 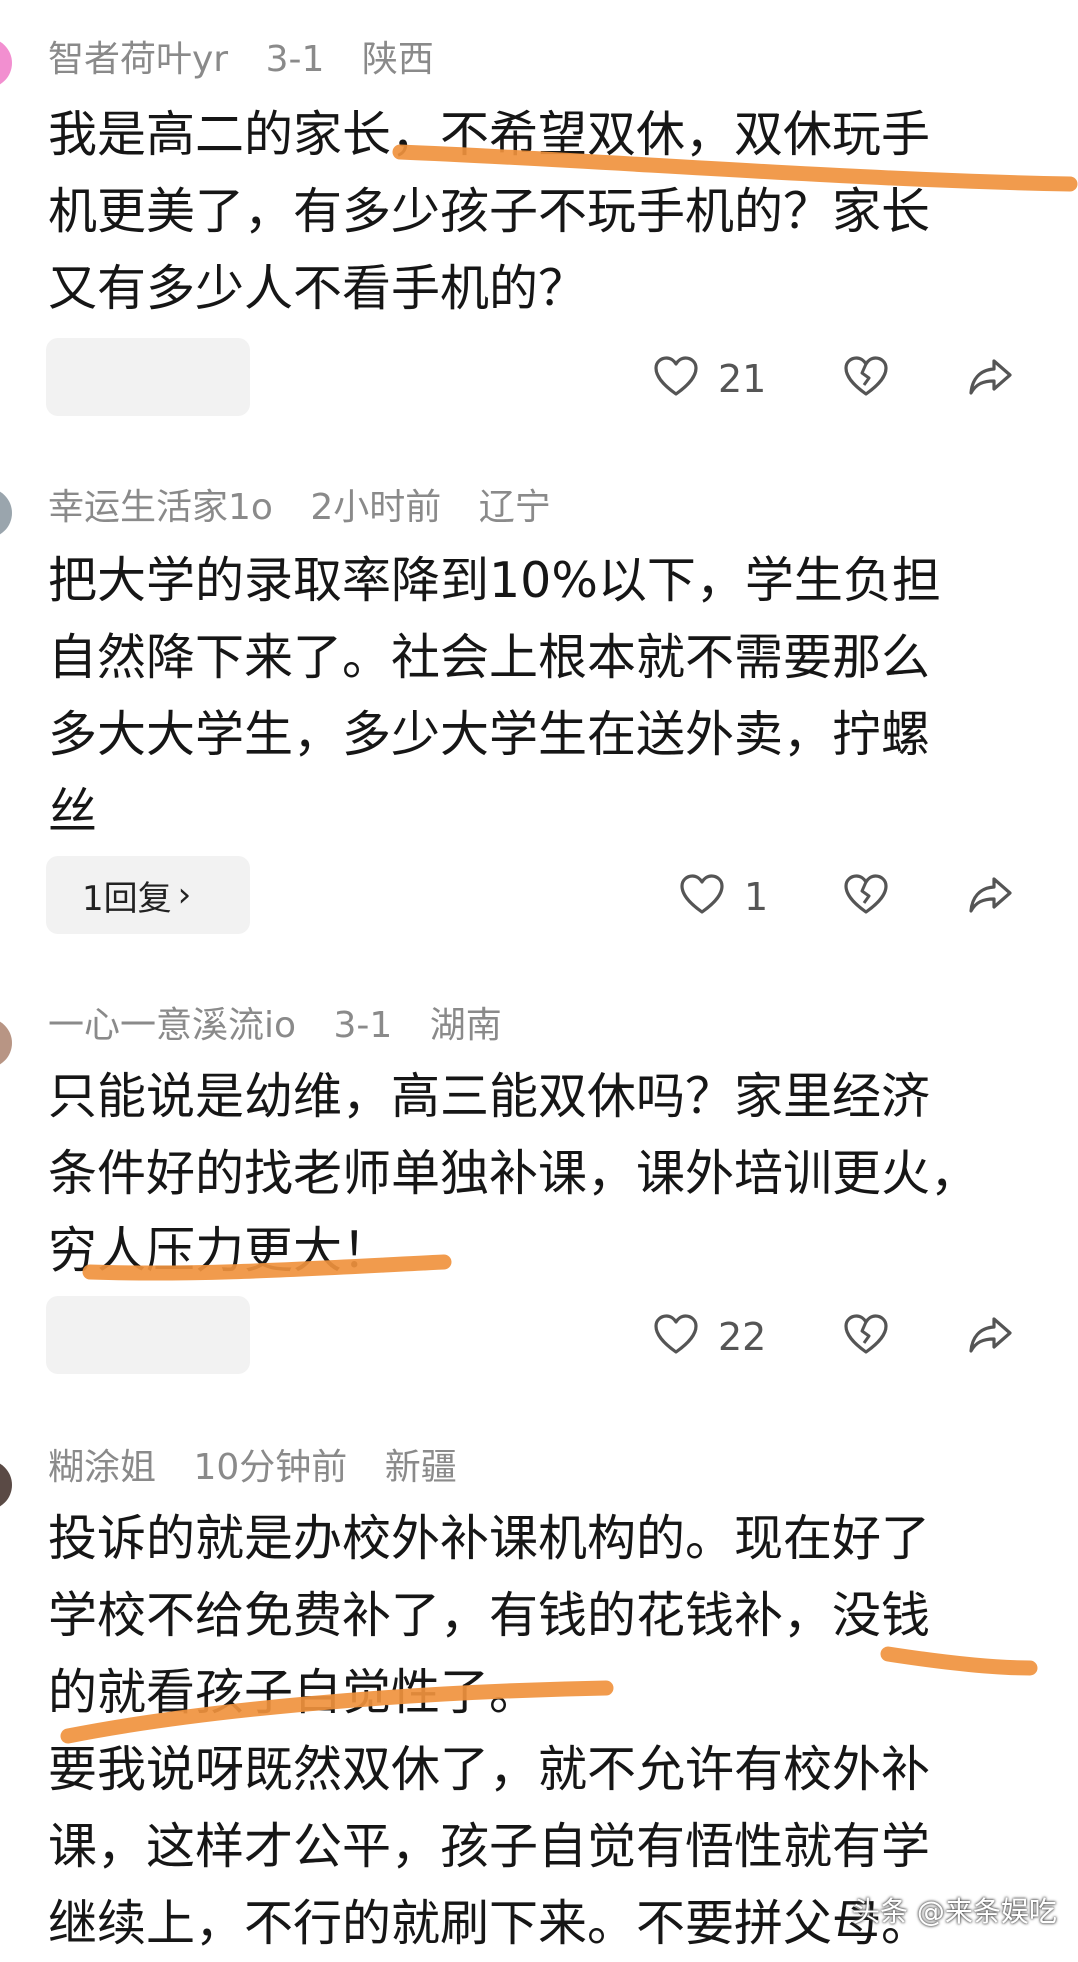 I want to click on comment-line: 学校不给免费补了，有钱的花钱补，没钱, so click(x=489, y=1615).